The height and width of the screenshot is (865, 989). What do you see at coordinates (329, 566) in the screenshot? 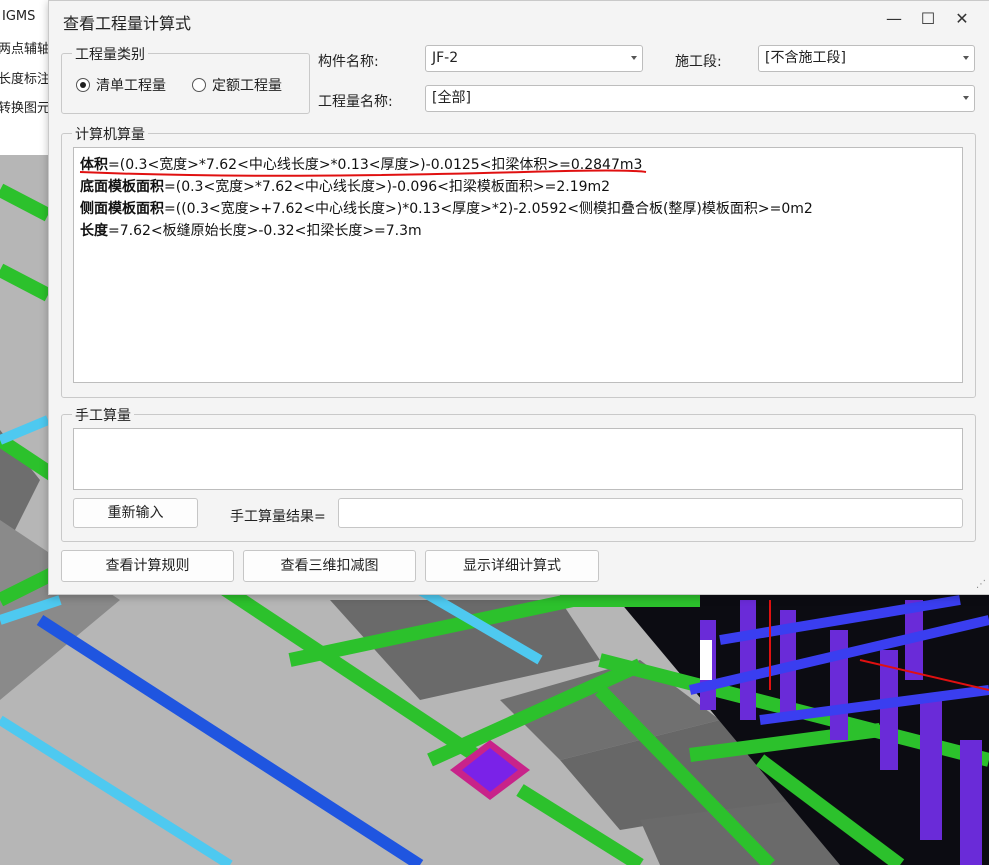
I see `view-3d-deduction-button: 查看三维扣减图` at bounding box center [329, 566].